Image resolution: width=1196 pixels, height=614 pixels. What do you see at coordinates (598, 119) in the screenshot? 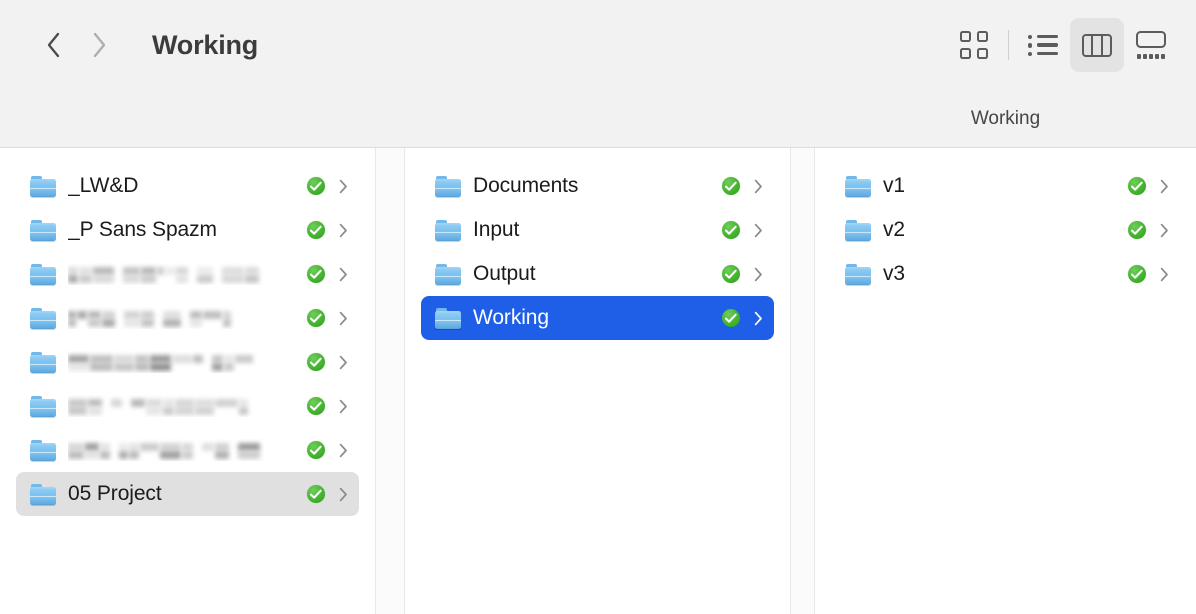
I see `column-header-band: Working` at bounding box center [598, 119].